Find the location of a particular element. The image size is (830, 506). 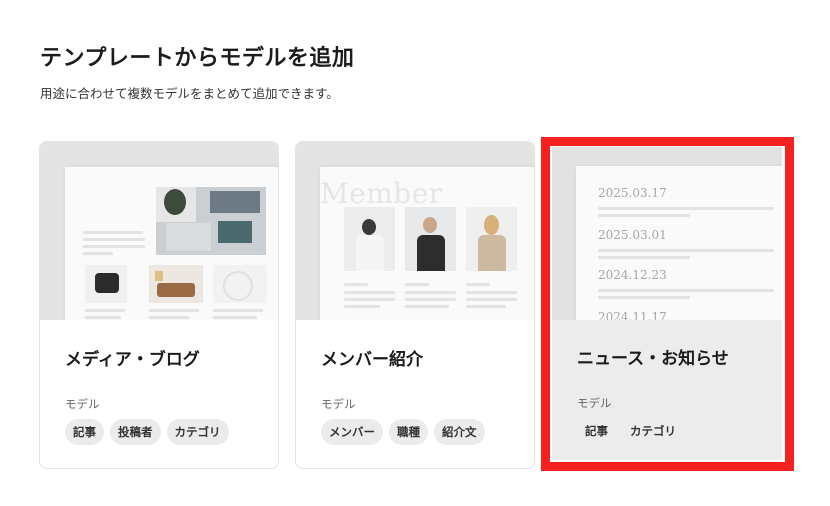

model-tag: 紹介文 is located at coordinates (459, 432).